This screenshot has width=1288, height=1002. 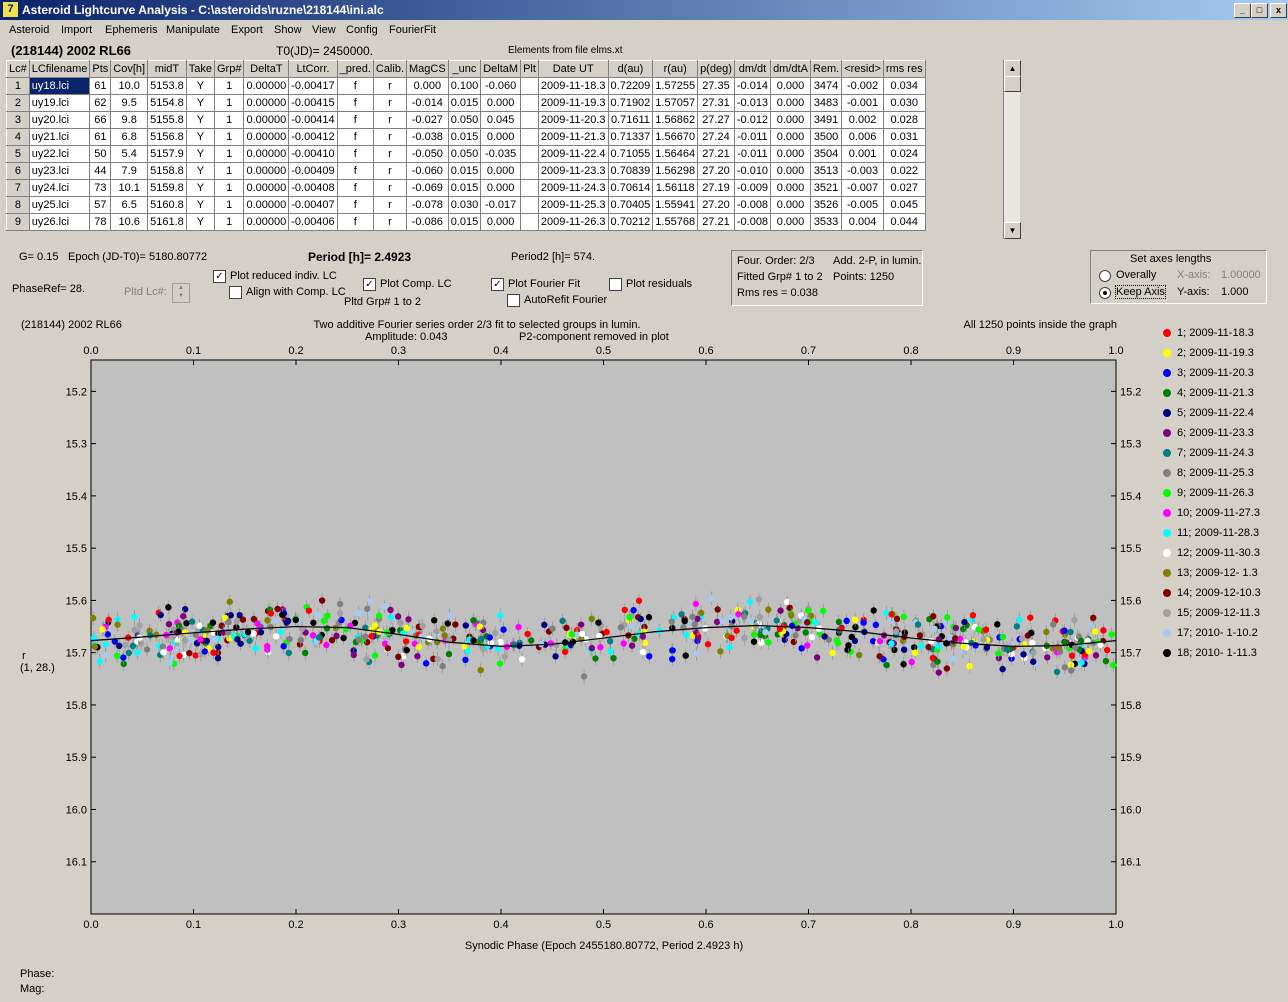 I want to click on y-axis-value: 1.000, so click(x=1235, y=292).